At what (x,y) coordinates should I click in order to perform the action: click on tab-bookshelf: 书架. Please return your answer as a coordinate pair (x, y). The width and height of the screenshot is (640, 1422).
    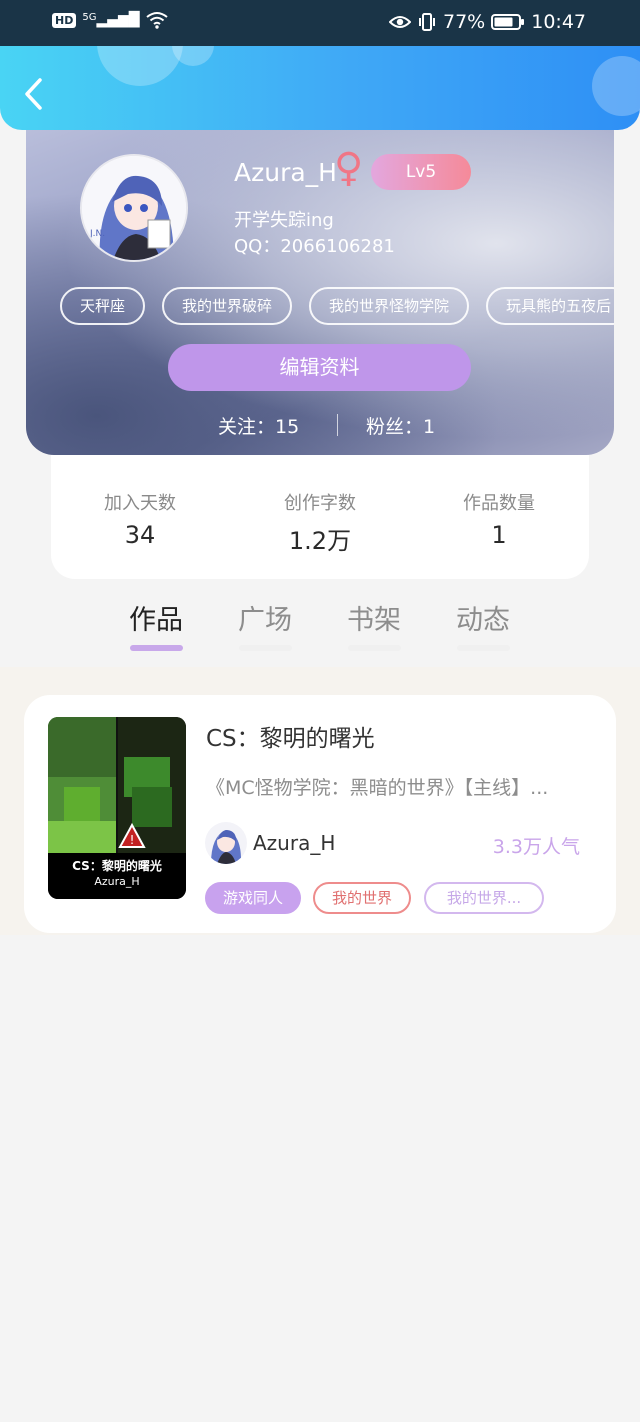
    Looking at the image, I should click on (374, 617).